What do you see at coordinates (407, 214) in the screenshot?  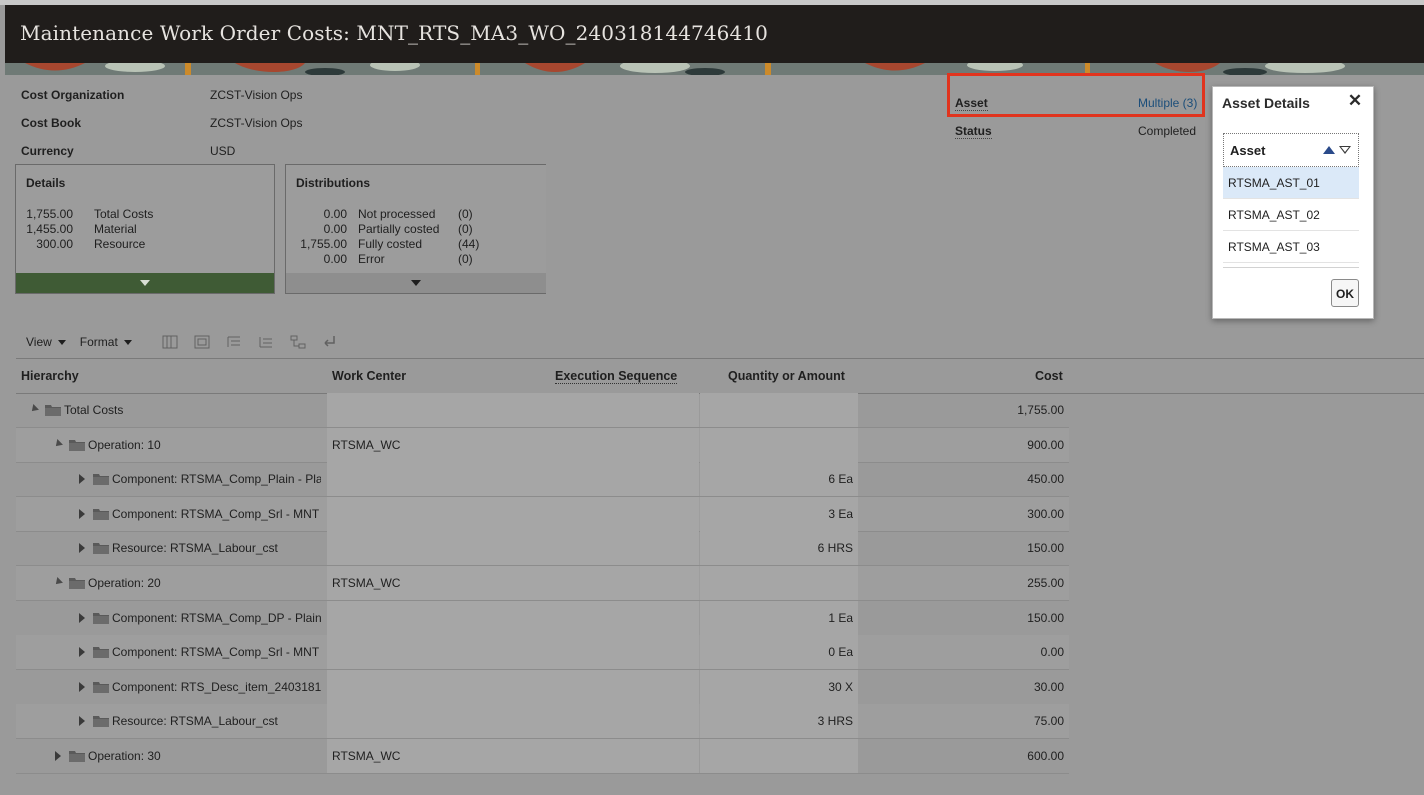 I see `distributions-row: 0.00 Not processed (0)` at bounding box center [407, 214].